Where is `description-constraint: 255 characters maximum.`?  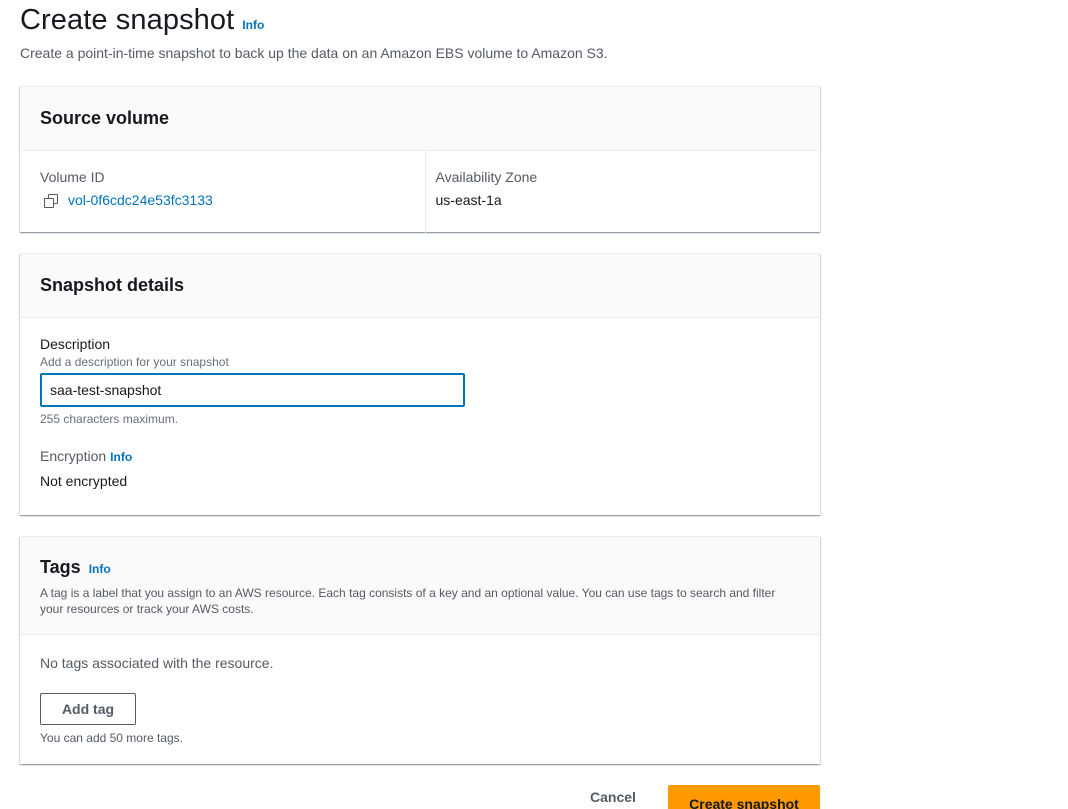 description-constraint: 255 characters maximum. is located at coordinates (109, 419).